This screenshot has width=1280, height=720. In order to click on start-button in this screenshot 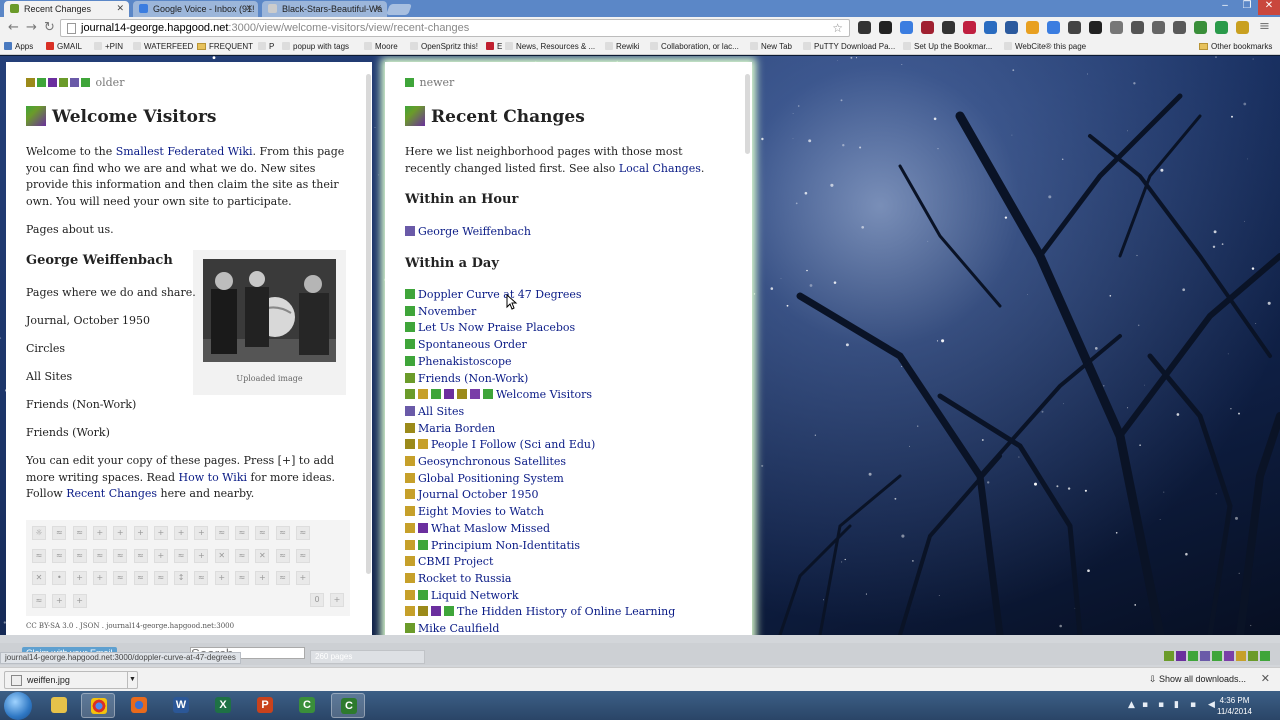, I will do `click(18, 706)`.